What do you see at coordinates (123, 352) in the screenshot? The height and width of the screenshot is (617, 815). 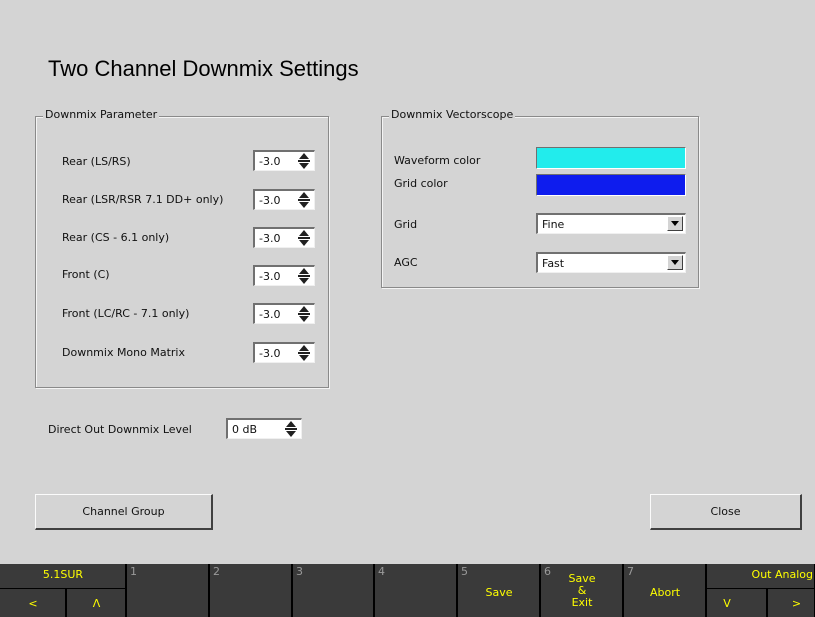 I see `param-label-mono-matrix: Downmix Mono Matrix` at bounding box center [123, 352].